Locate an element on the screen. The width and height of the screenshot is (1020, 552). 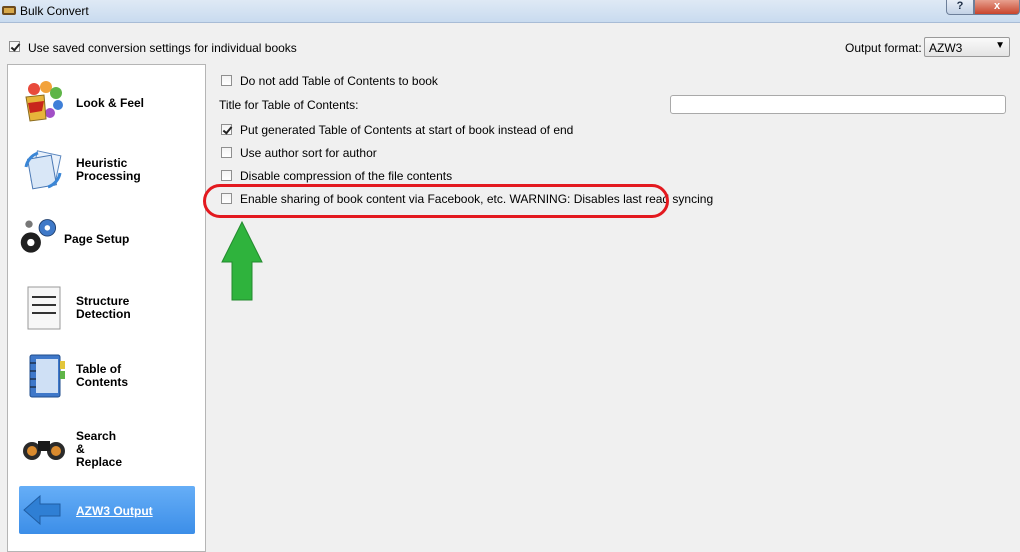
toc-at-start-checkbox is located at coordinates (227, 129).